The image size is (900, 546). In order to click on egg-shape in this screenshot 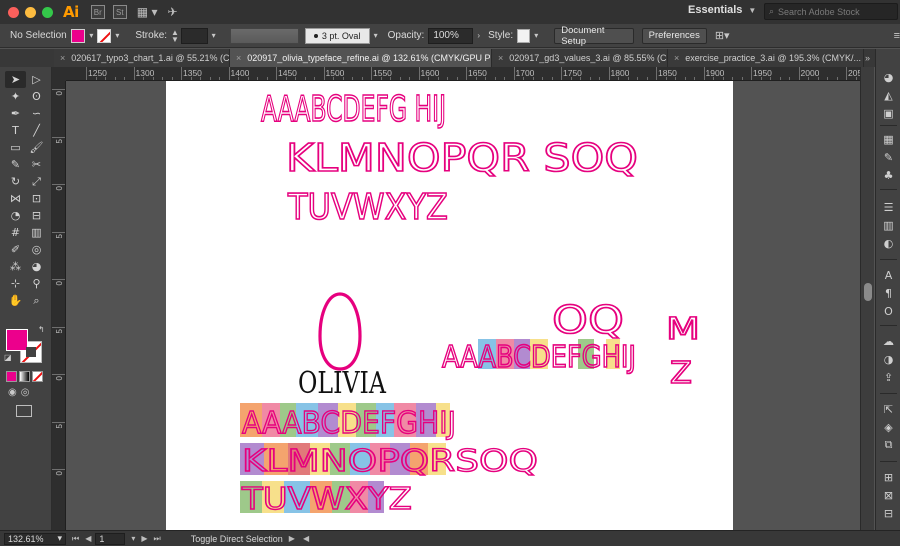, I will do `click(340, 331)`.